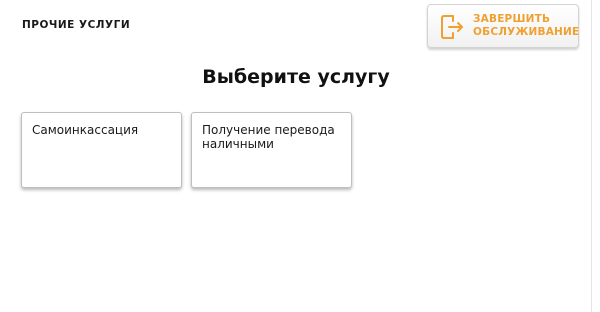 This screenshot has width=600, height=312. Describe the element at coordinates (526, 32) in the screenshot. I see `end-service-label-line2: ОБСЛУЖИВАНИЕ` at that location.